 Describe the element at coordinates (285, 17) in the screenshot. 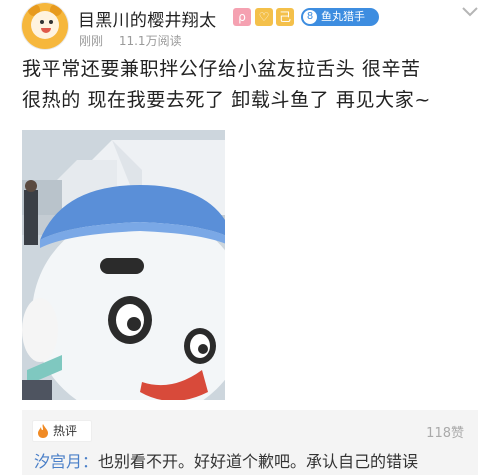

I see `checkin-badge-icon: 己` at that location.